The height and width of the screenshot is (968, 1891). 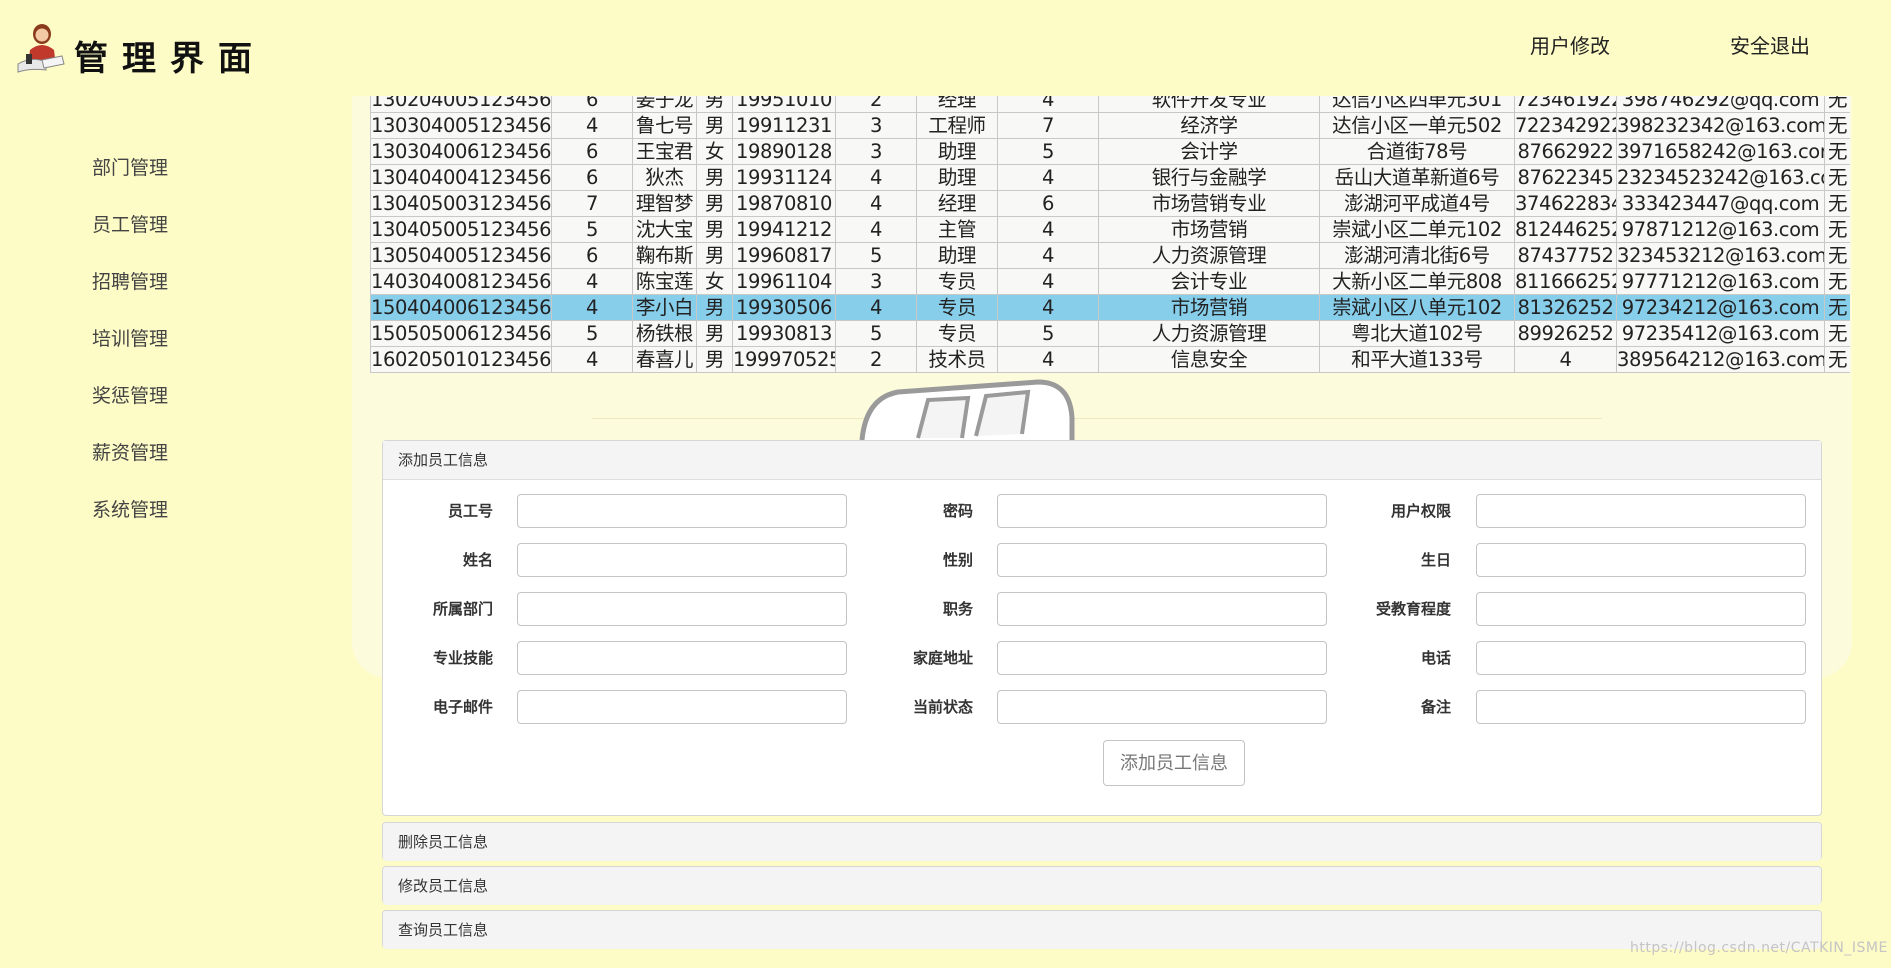 What do you see at coordinates (1162, 511) in the screenshot?
I see `password-input` at bounding box center [1162, 511].